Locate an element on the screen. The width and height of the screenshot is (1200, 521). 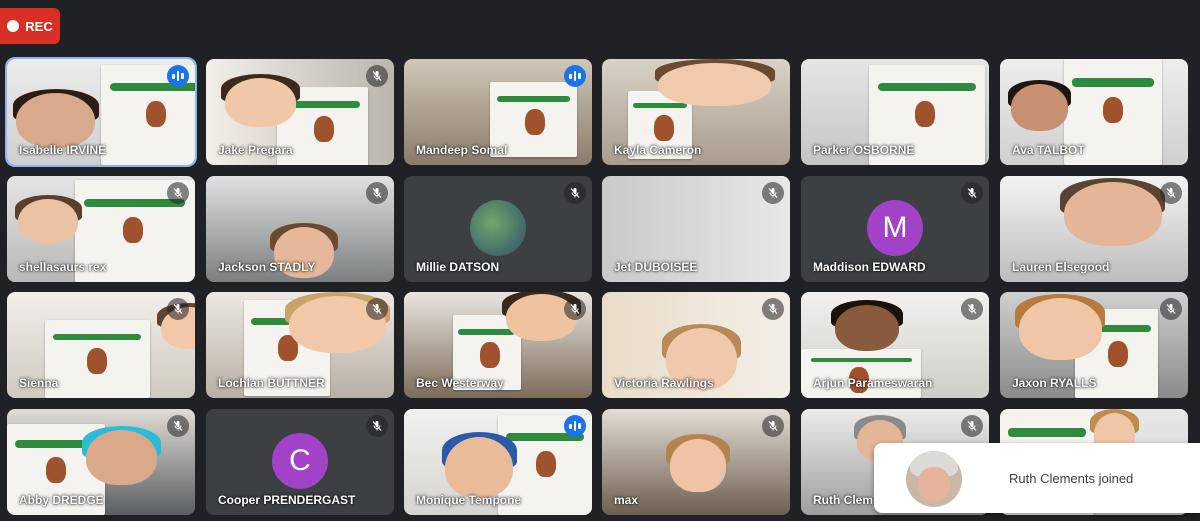
participant-name: Arjun Parameswaran is located at coordinates (873, 383).